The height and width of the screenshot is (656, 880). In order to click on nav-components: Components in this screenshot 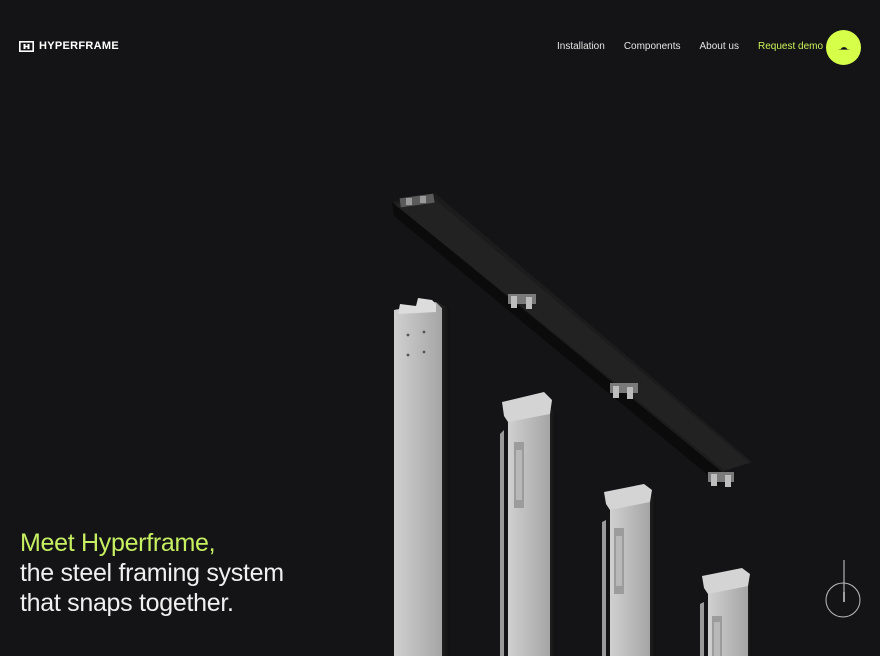, I will do `click(652, 46)`.